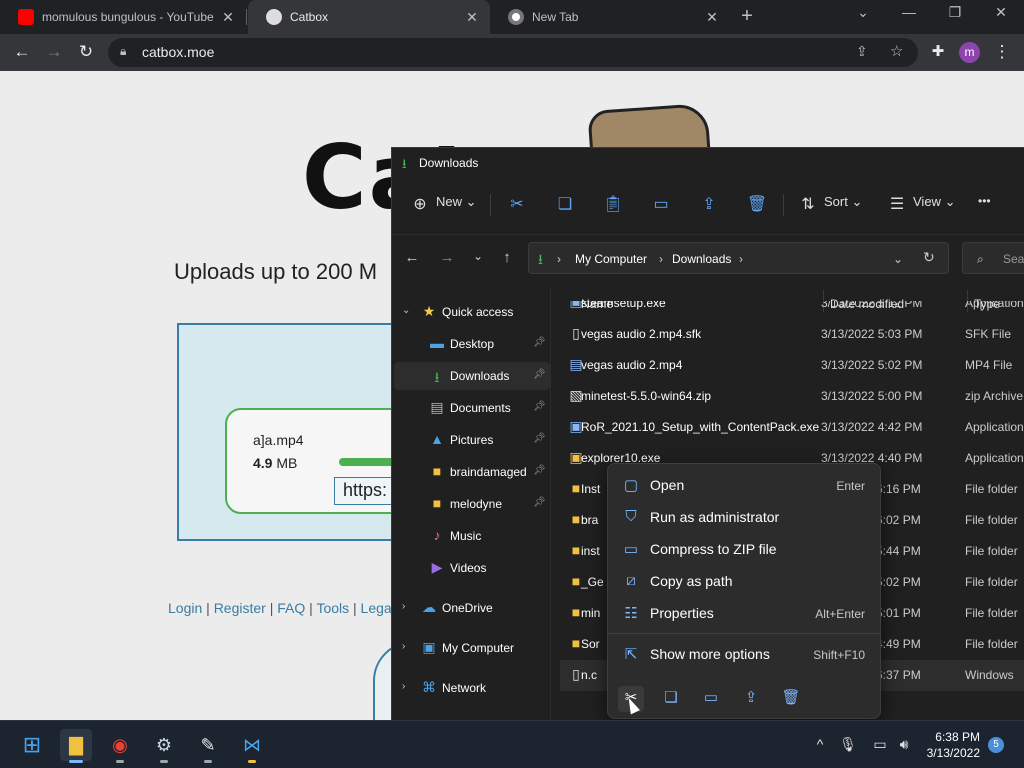 The width and height of the screenshot is (1024, 768). Describe the element at coordinates (513, 52) in the screenshot. I see `address-bar: 🔒︎ catbox.moe ⇪ ☆` at that location.